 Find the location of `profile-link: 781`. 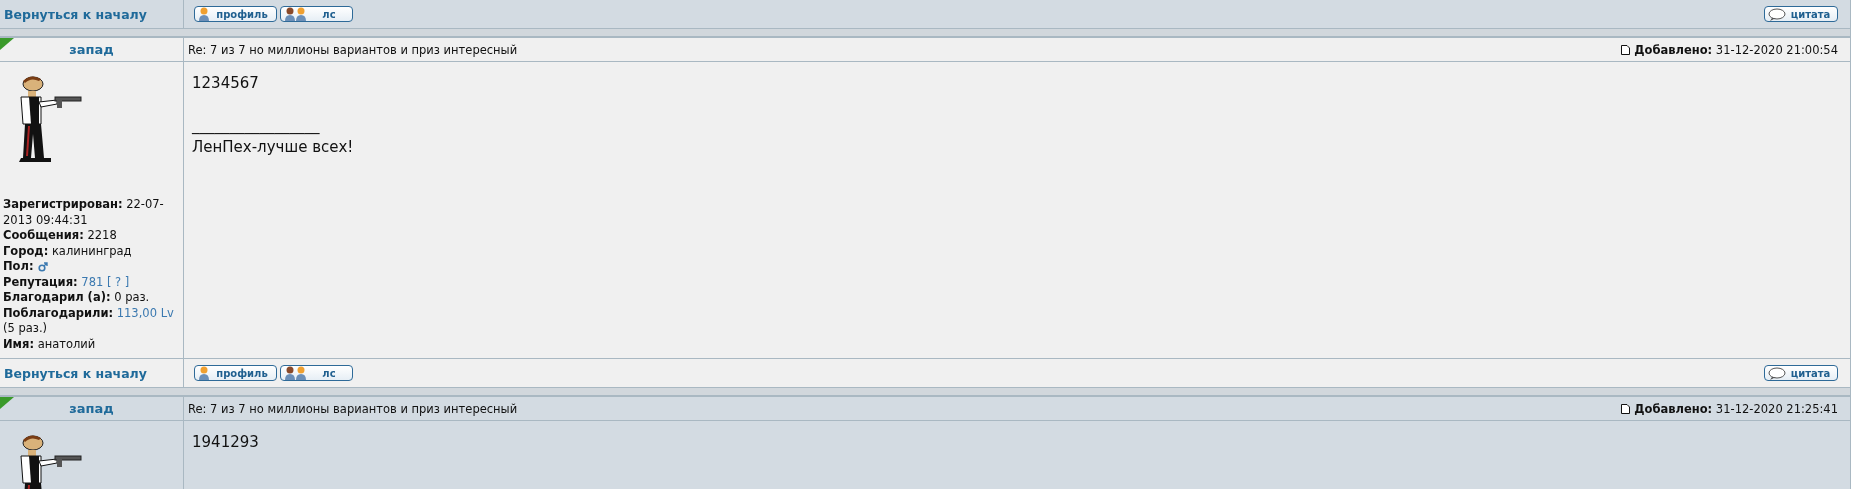

profile-link: 781 is located at coordinates (92, 281).